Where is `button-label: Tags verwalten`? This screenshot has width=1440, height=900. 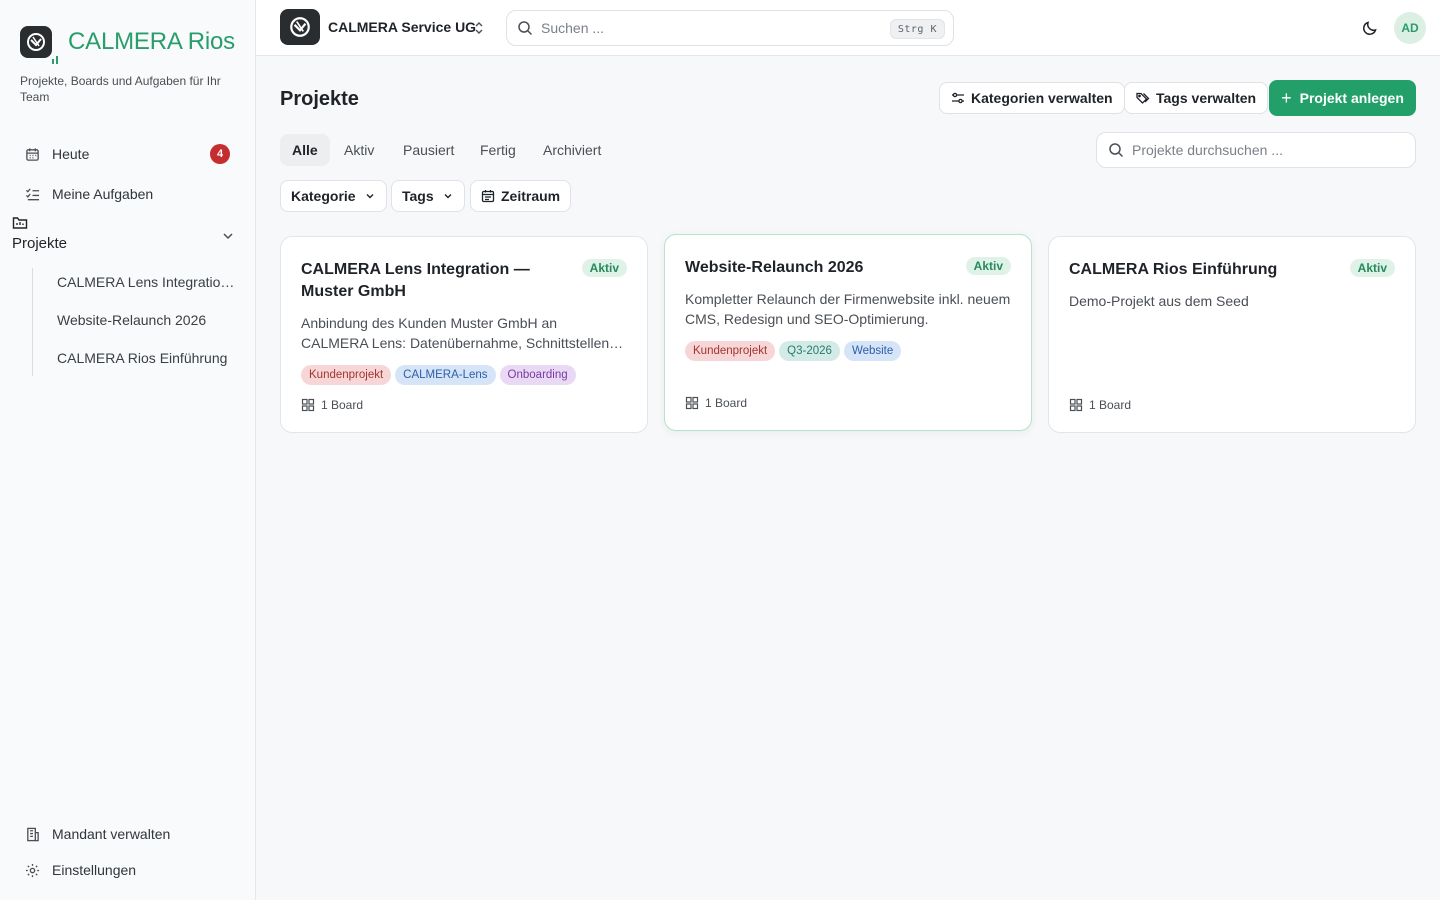
button-label: Tags verwalten is located at coordinates (1206, 98).